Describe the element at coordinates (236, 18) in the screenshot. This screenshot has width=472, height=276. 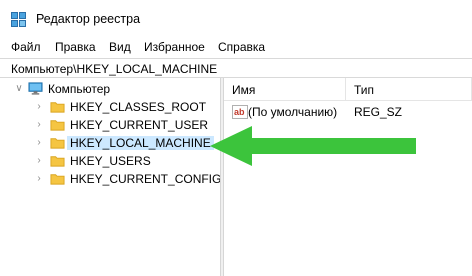
I see `title-bar: Редактор реестра` at that location.